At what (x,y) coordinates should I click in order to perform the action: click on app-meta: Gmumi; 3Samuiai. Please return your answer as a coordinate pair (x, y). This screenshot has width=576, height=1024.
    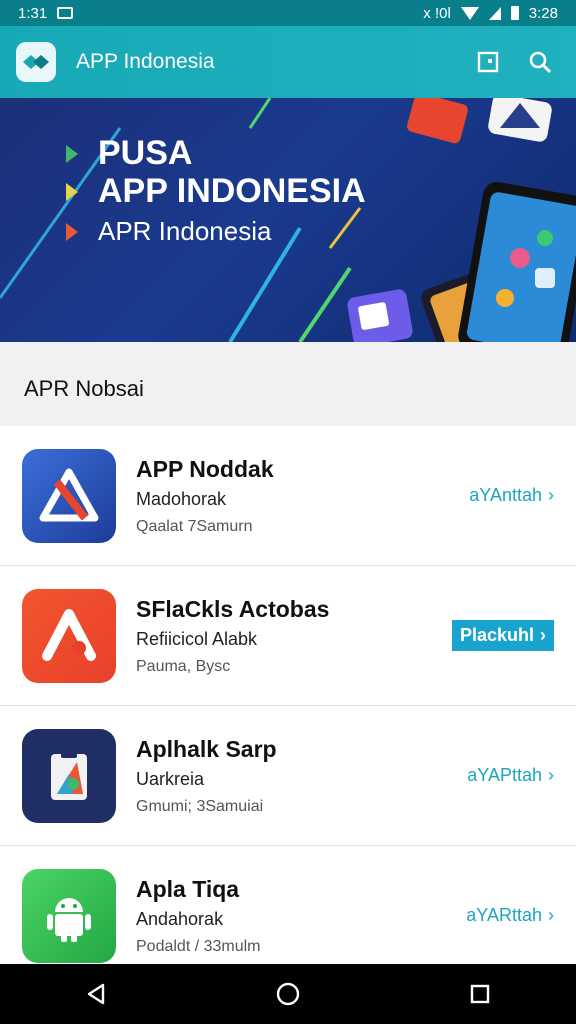
    Looking at the image, I should click on (200, 806).